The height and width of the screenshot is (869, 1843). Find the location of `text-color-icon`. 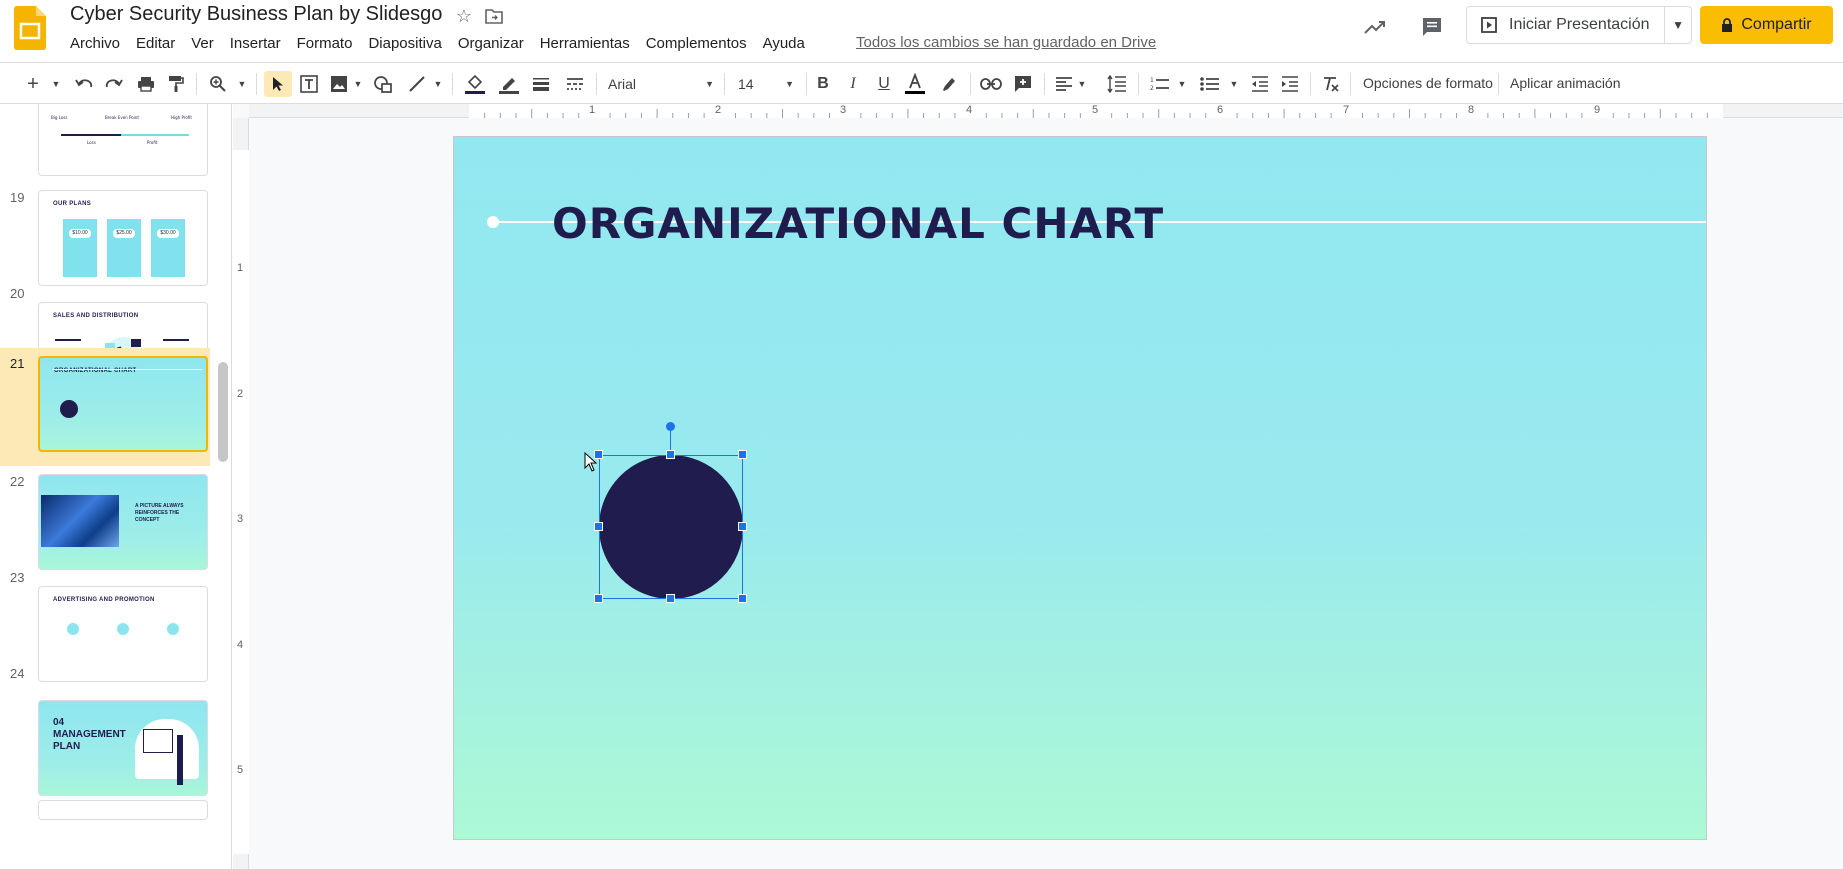

text-color-icon is located at coordinates (915, 84).